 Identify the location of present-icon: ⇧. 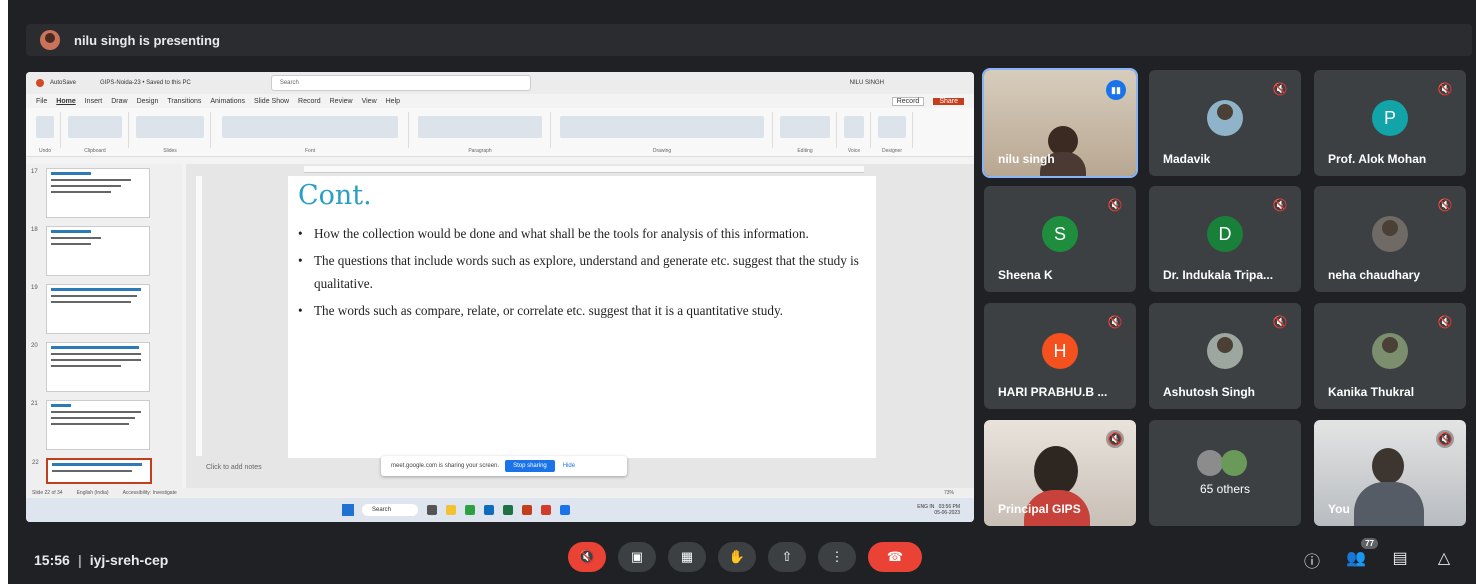
(787, 556).